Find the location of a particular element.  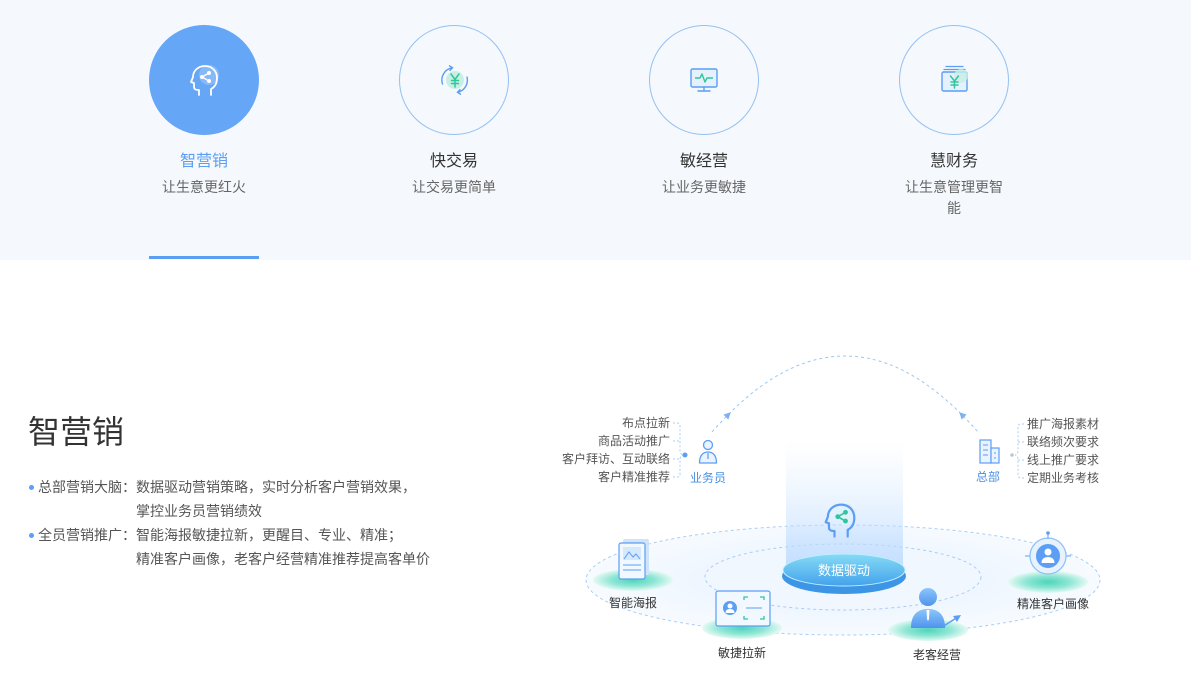

target-person-head is located at coordinates (1048, 552).